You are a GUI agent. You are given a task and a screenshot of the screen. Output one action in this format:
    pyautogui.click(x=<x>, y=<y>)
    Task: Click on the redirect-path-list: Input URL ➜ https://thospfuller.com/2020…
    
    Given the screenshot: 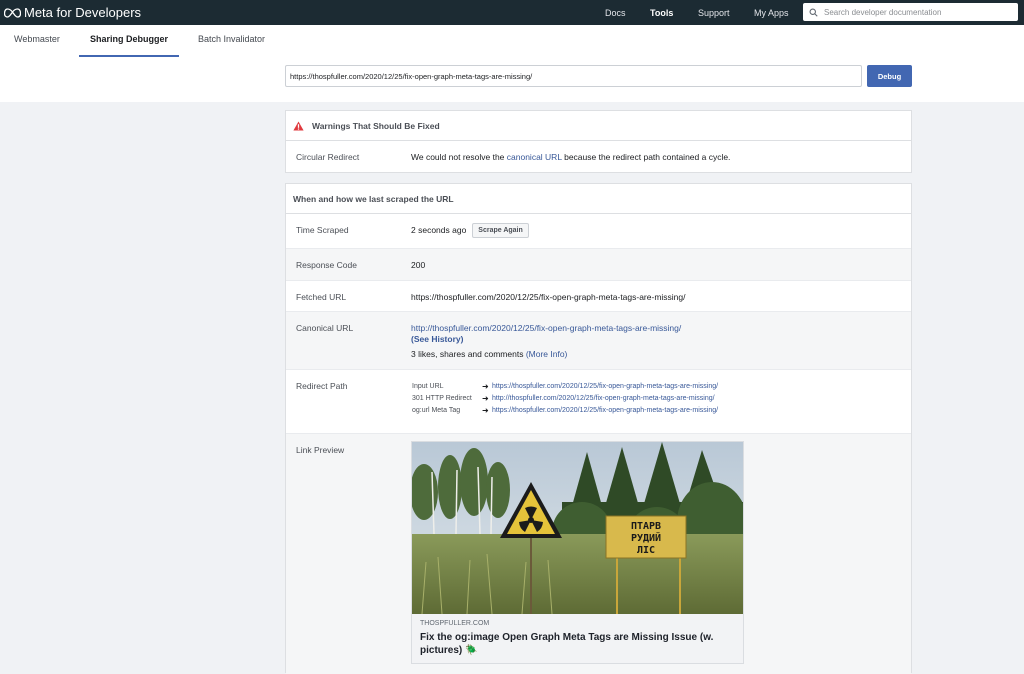 What is the action you would take?
    pyautogui.click(x=565, y=398)
    